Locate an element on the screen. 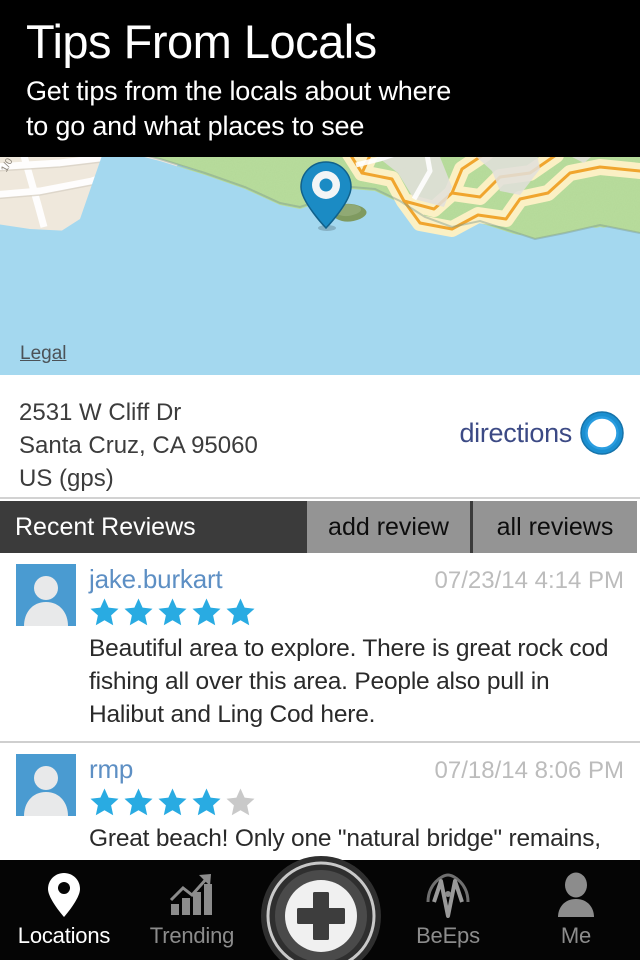 The width and height of the screenshot is (640, 960). nav-item-trending: Trending is located at coordinates (192, 910).